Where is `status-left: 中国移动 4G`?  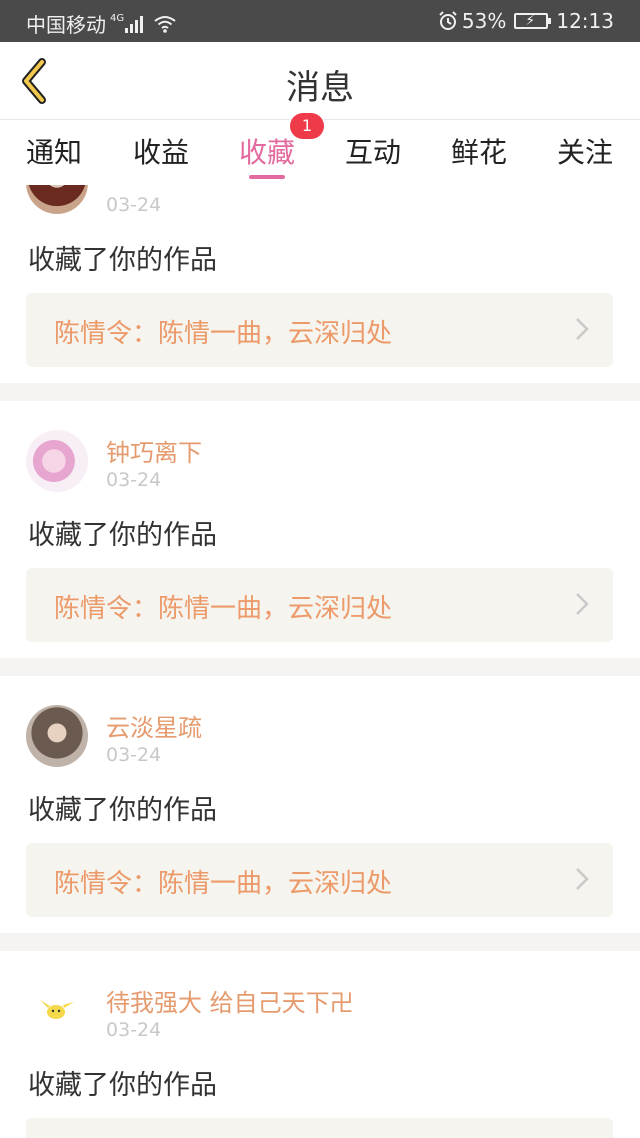 status-left: 中国移动 4G is located at coordinates (101, 23).